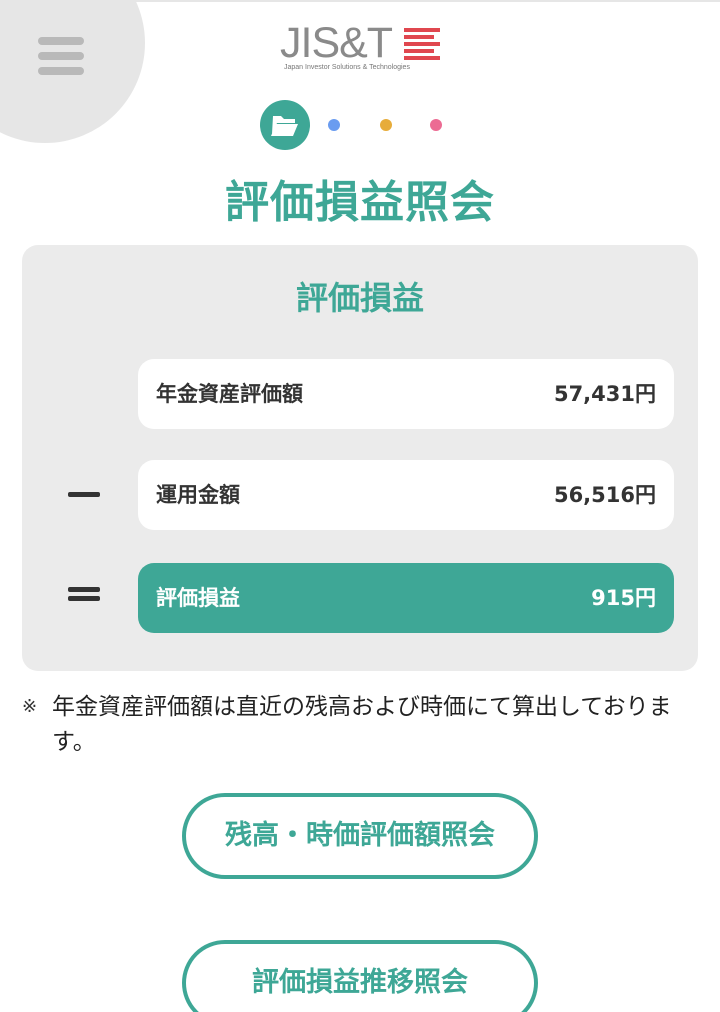  I want to click on note-mark: ※, so click(30, 706).